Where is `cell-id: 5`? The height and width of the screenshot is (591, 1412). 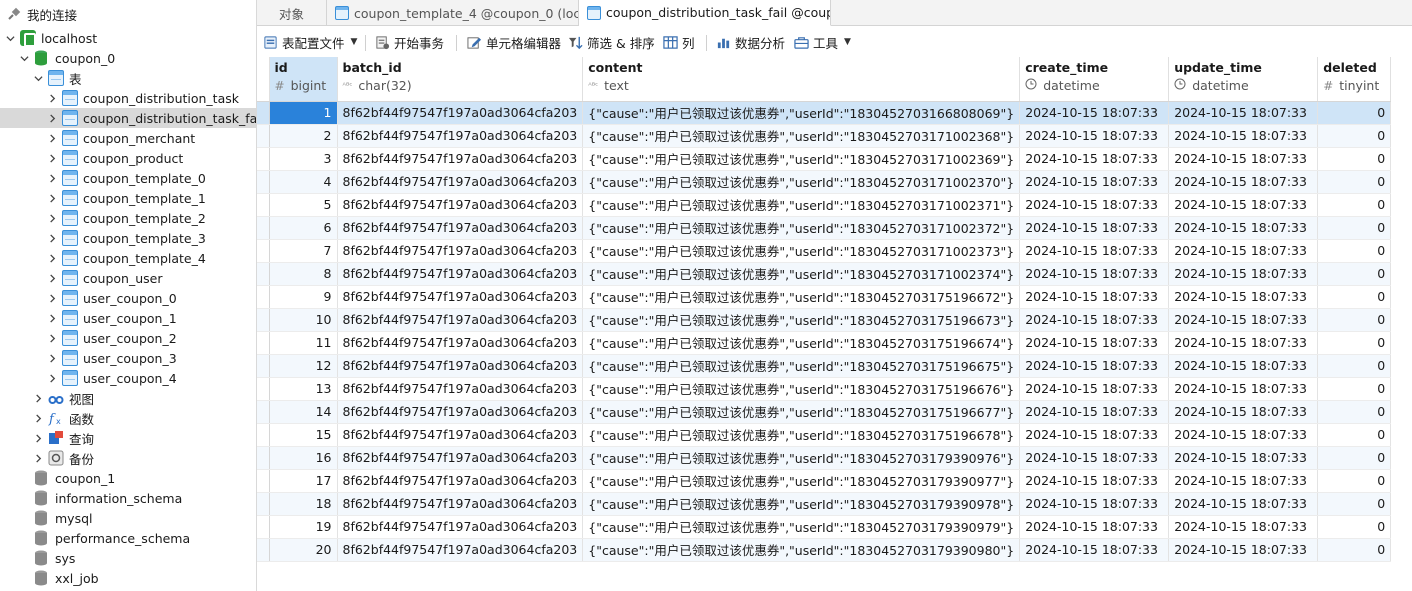
cell-id: 5 is located at coordinates (303, 205).